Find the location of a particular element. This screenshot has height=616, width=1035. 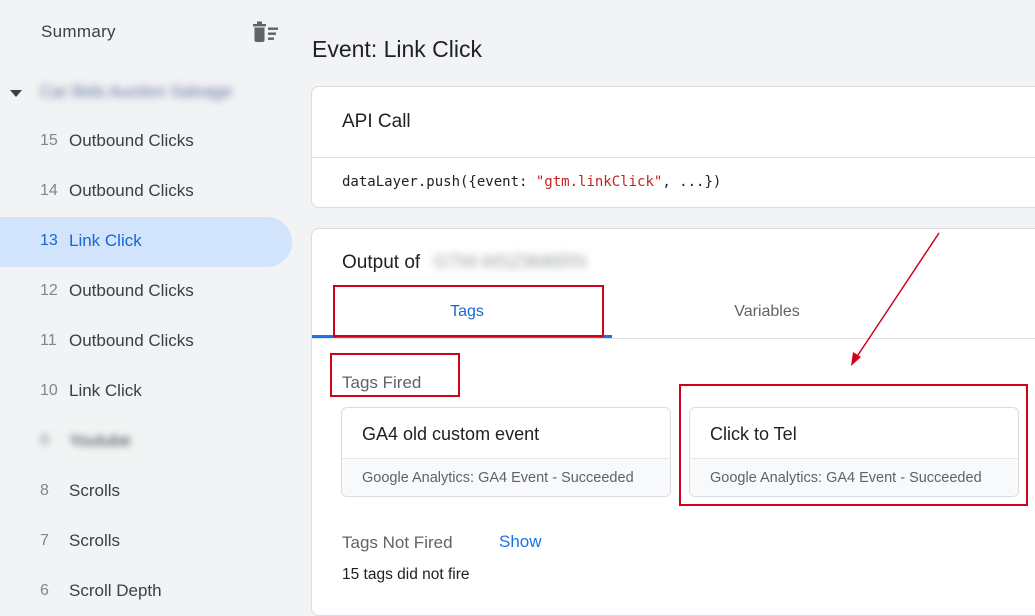

output-title: Output of GTM-MSZ9M6RN is located at coordinates (464, 263).